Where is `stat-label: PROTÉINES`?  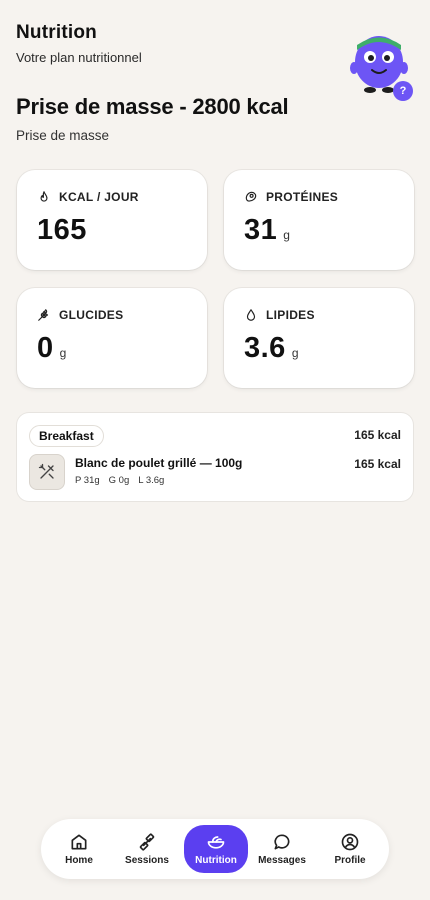
stat-label: PROTÉINES is located at coordinates (302, 197).